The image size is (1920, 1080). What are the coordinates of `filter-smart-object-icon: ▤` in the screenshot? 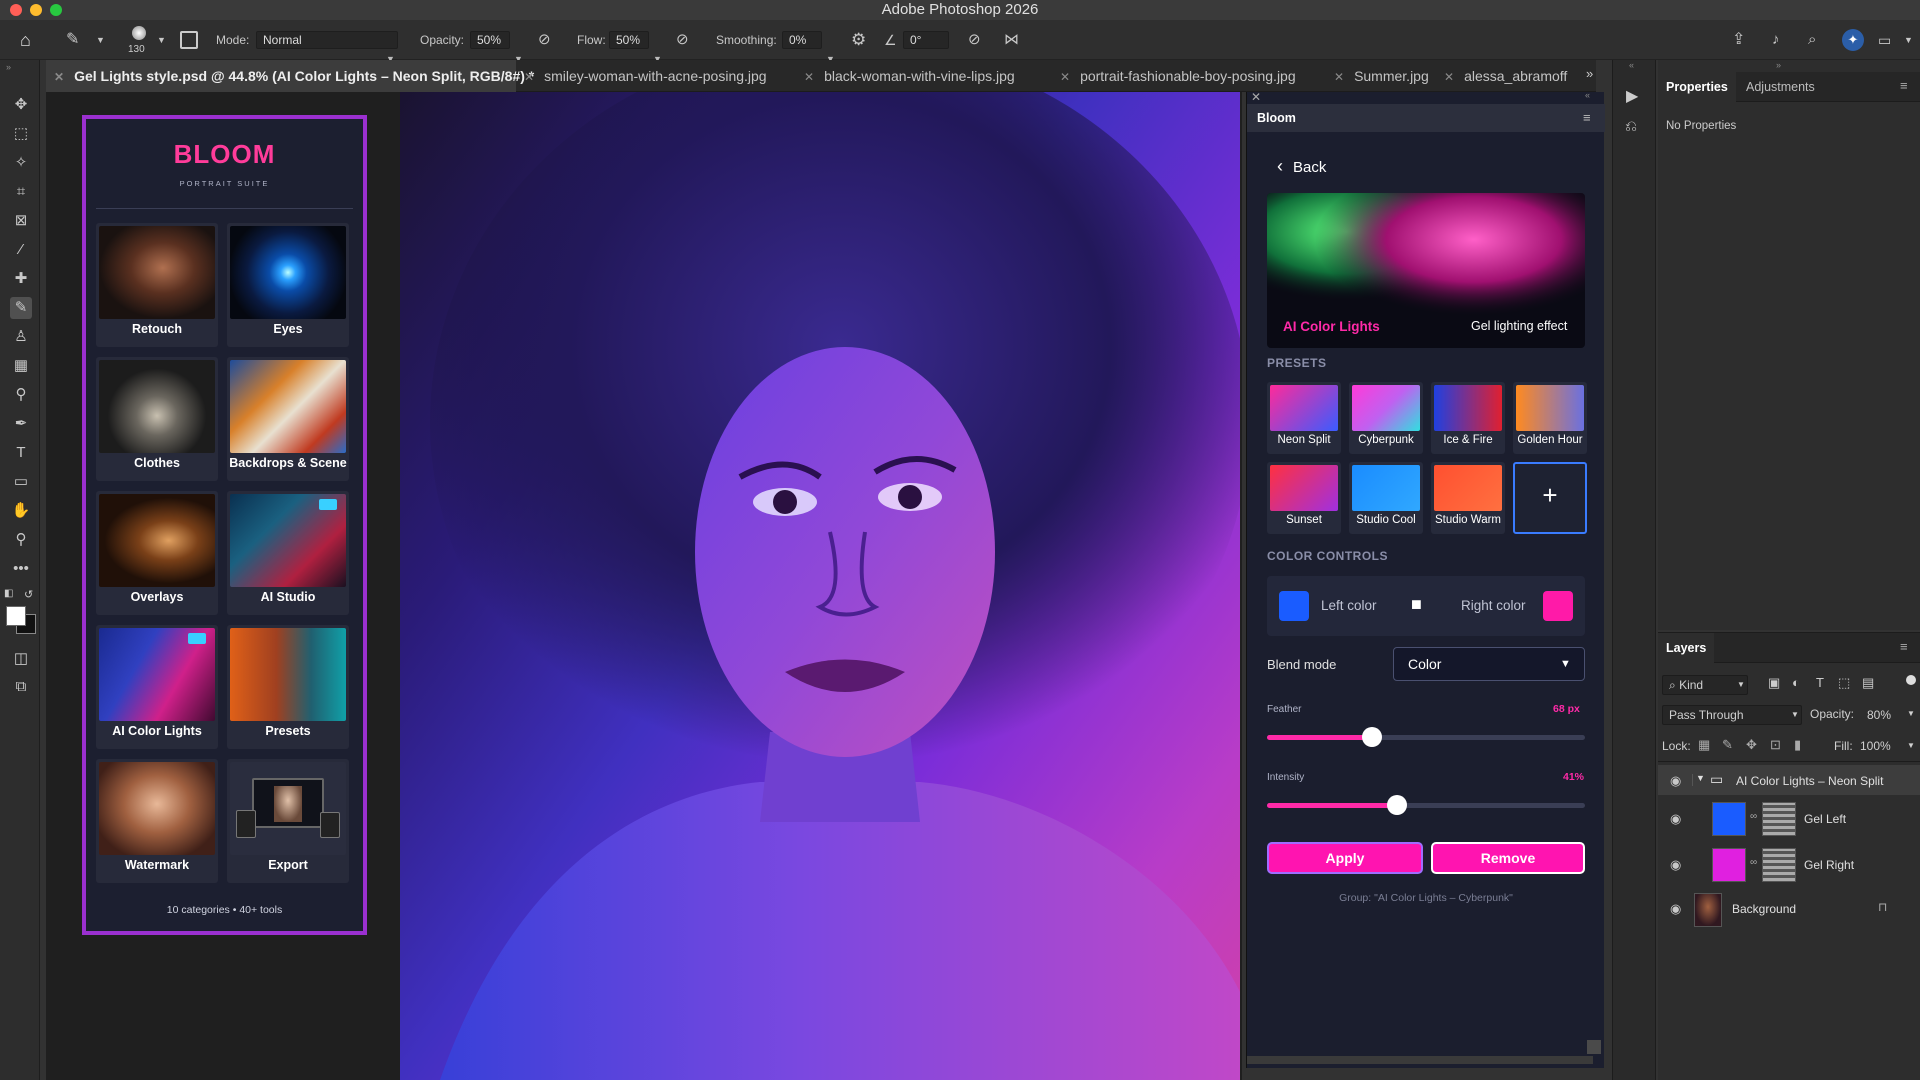 It's located at (1868, 683).